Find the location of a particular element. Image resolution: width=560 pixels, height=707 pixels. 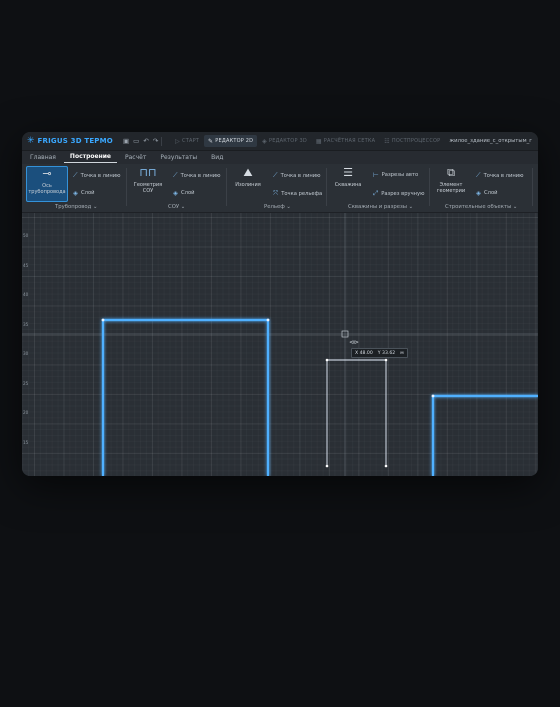

button-label: Разрез вручную is located at coordinates (403, 193).